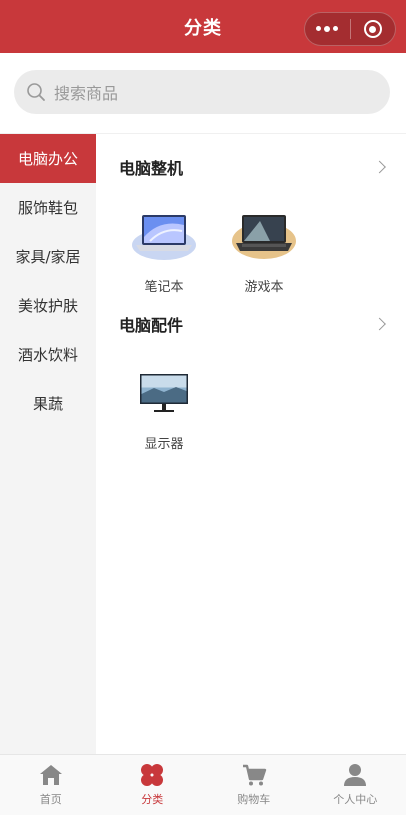  I want to click on nav-header: 分类, so click(203, 26).